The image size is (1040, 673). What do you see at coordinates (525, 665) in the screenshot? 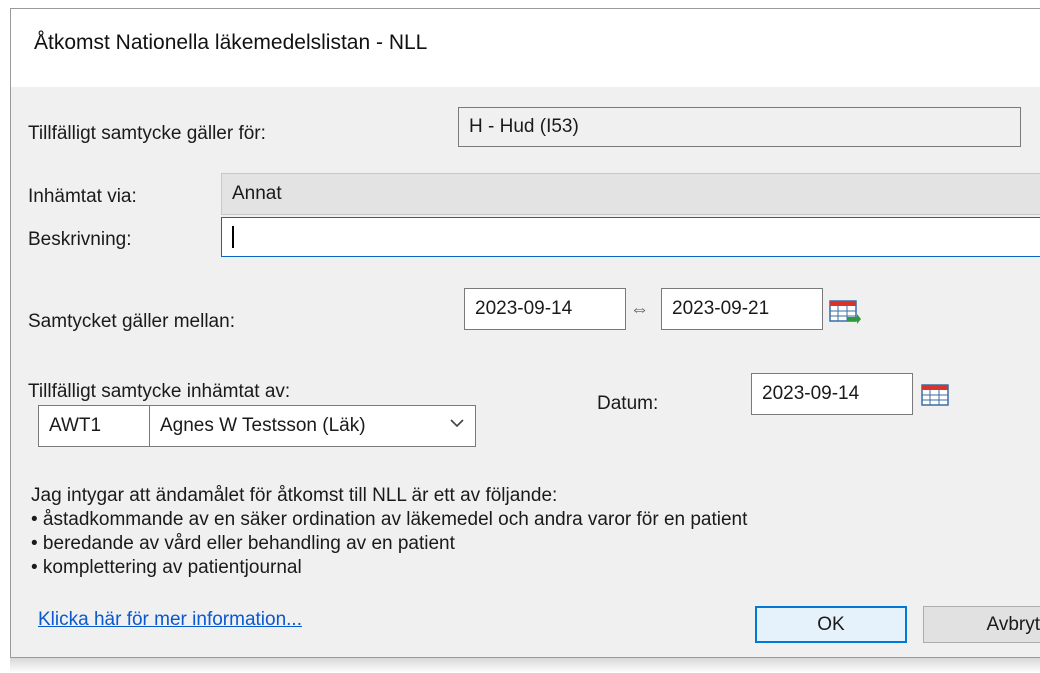
I see `dialog-shadow` at bounding box center [525, 665].